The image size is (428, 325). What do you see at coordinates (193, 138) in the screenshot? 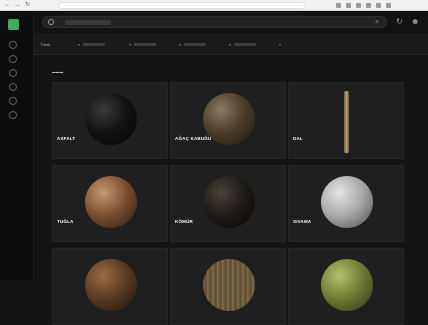
I see `material-name: AĞAÇ KABUĞU` at bounding box center [193, 138].